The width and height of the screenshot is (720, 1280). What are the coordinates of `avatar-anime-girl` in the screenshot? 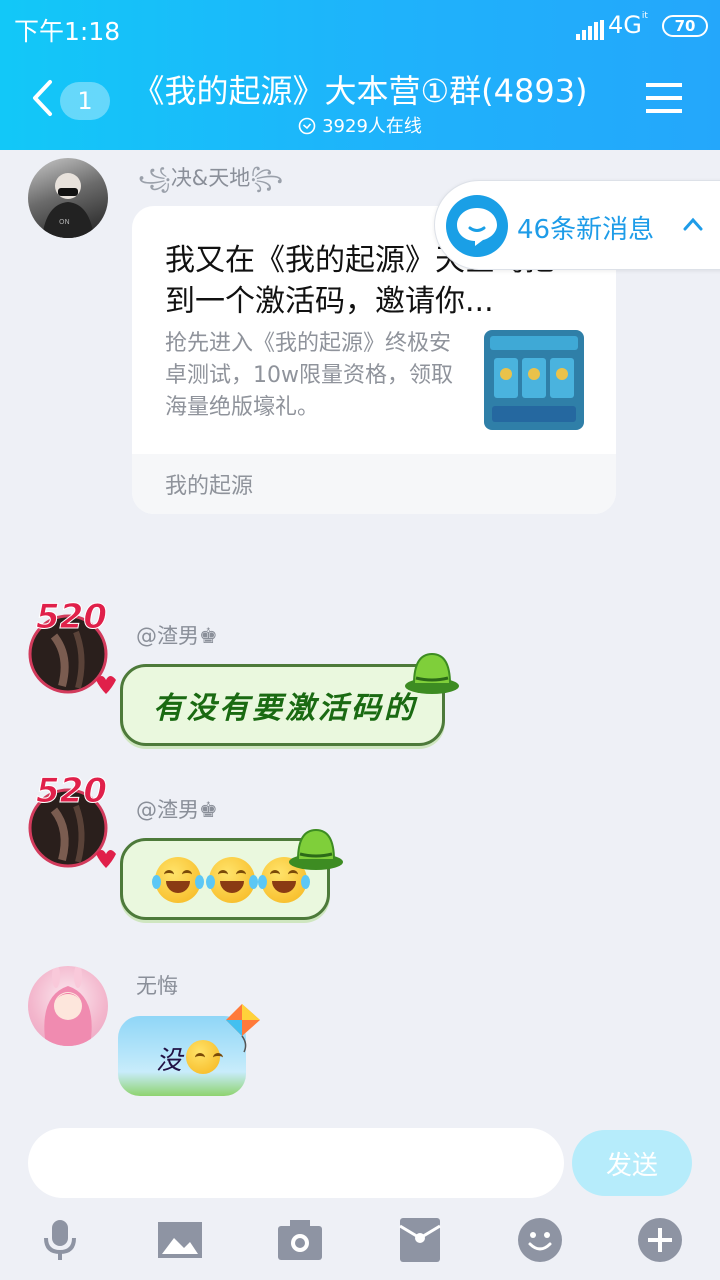 It's located at (68, 1006).